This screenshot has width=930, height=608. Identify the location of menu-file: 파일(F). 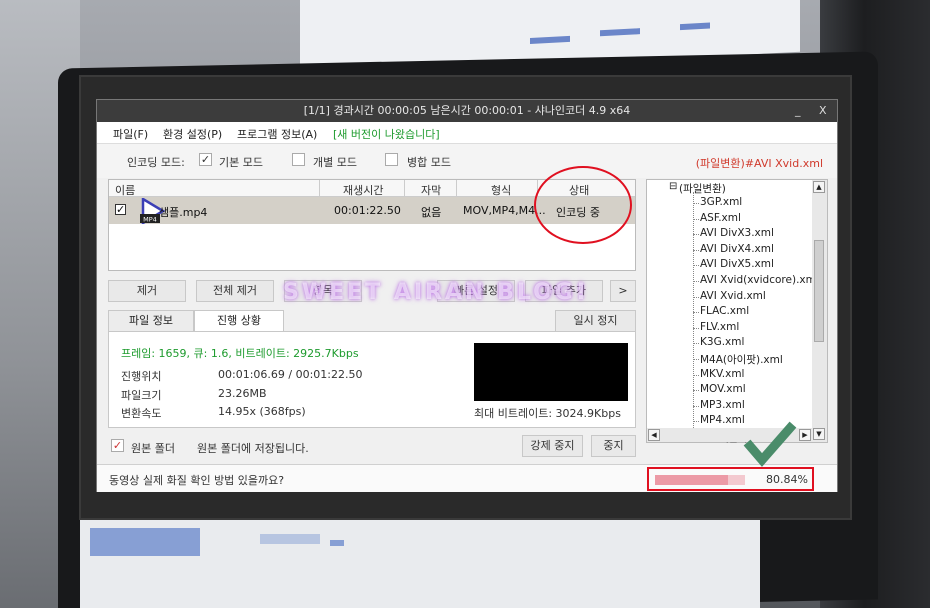
(130, 134).